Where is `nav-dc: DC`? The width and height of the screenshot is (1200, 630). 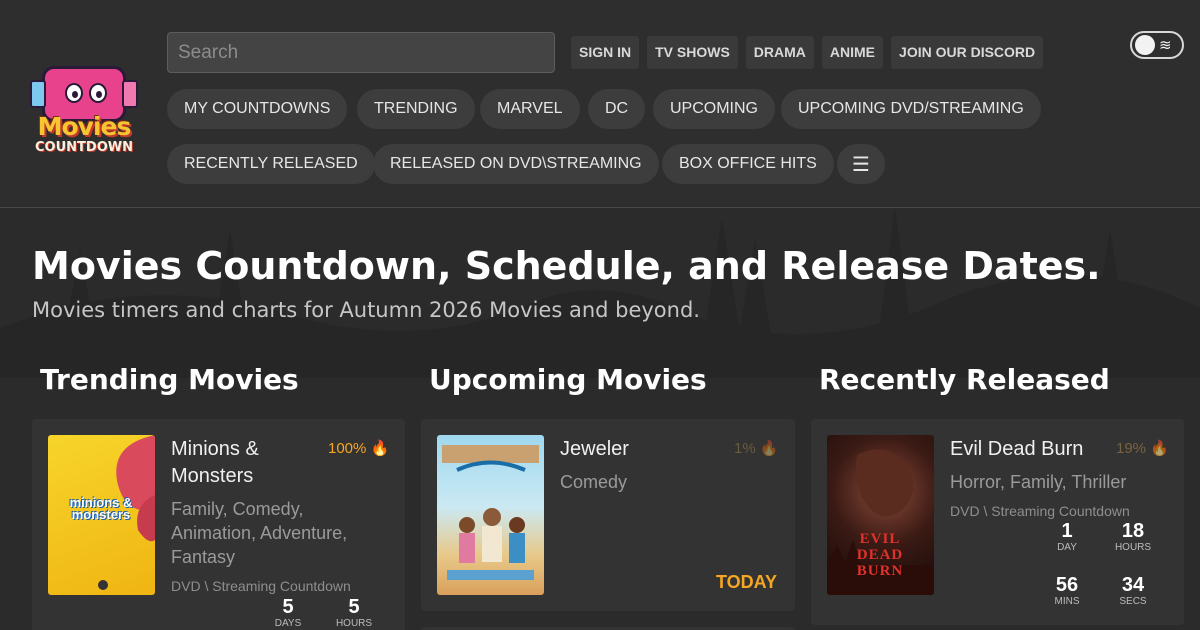
nav-dc: DC is located at coordinates (617, 109).